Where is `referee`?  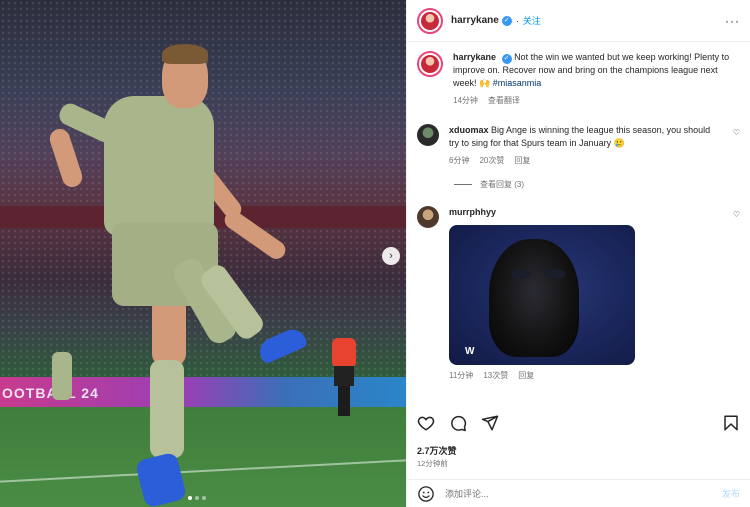
referee is located at coordinates (344, 353).